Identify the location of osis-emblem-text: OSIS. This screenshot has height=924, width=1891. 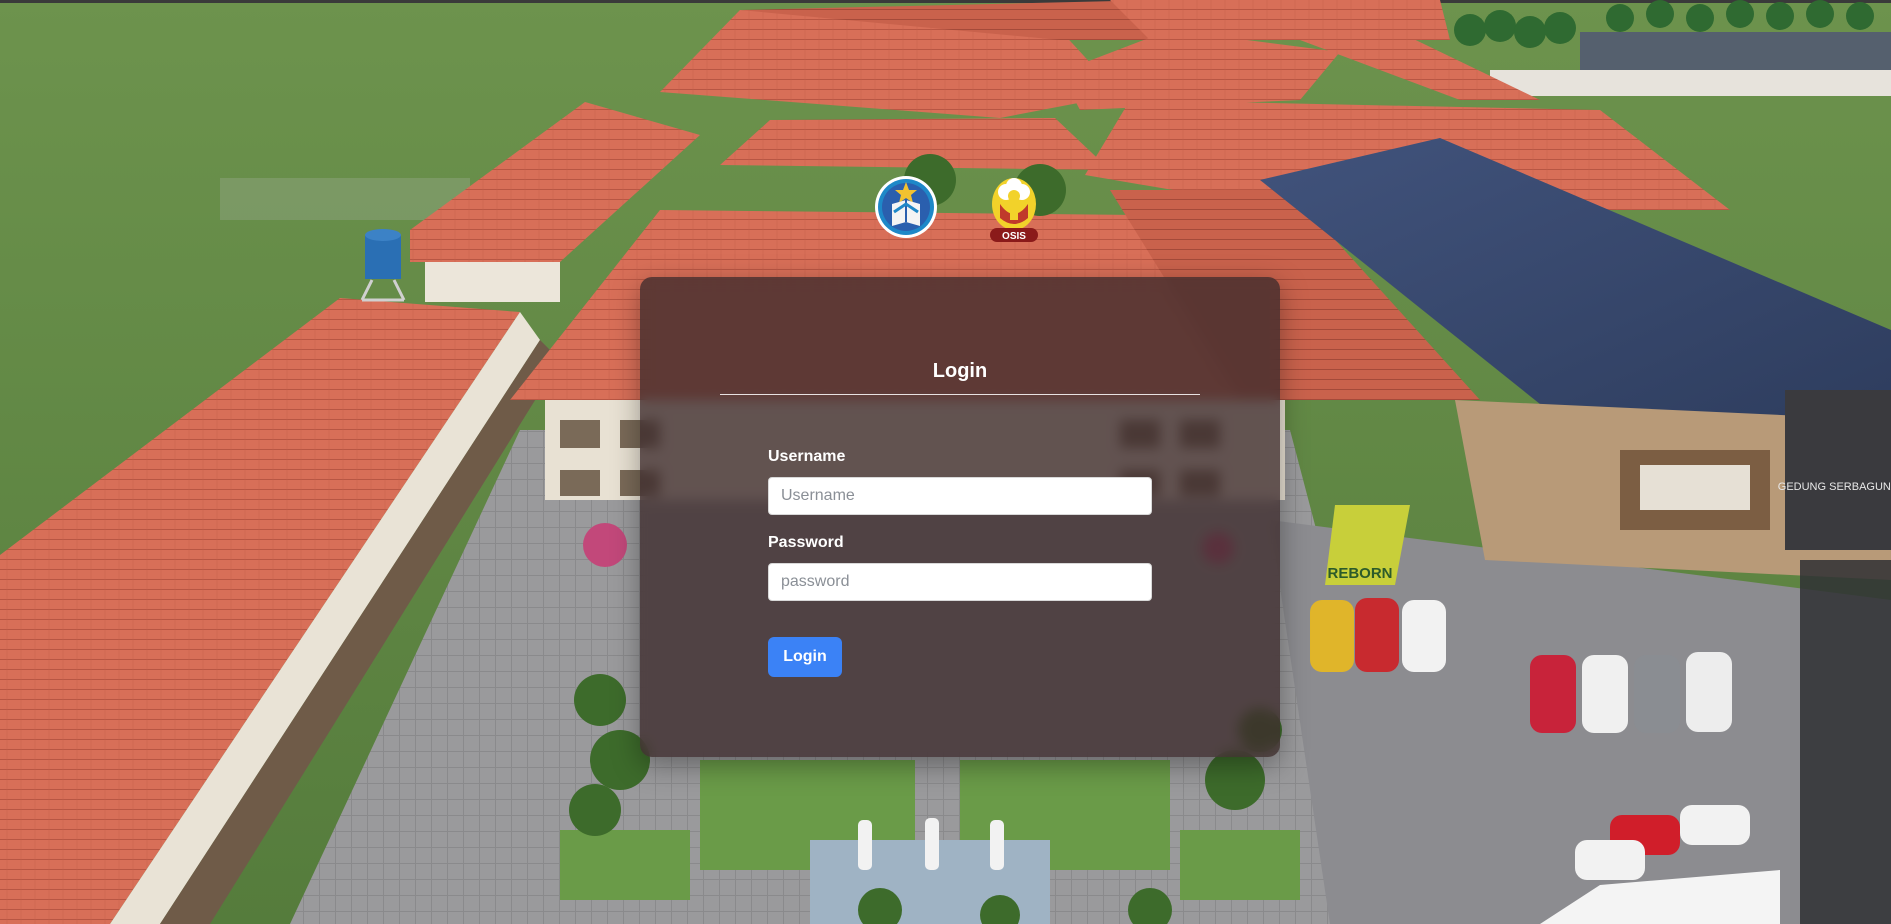
(1014, 236).